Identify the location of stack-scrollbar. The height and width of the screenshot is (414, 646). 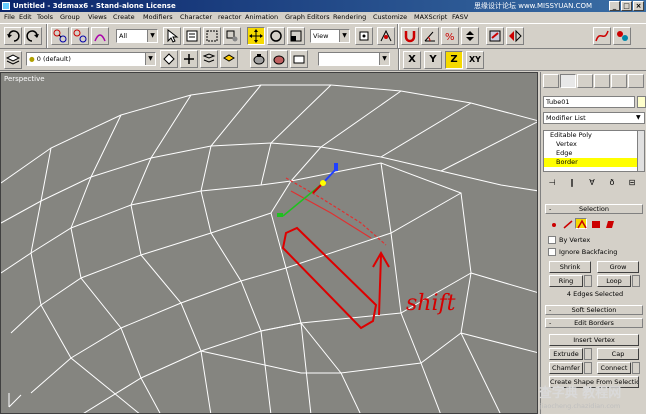
(640, 151).